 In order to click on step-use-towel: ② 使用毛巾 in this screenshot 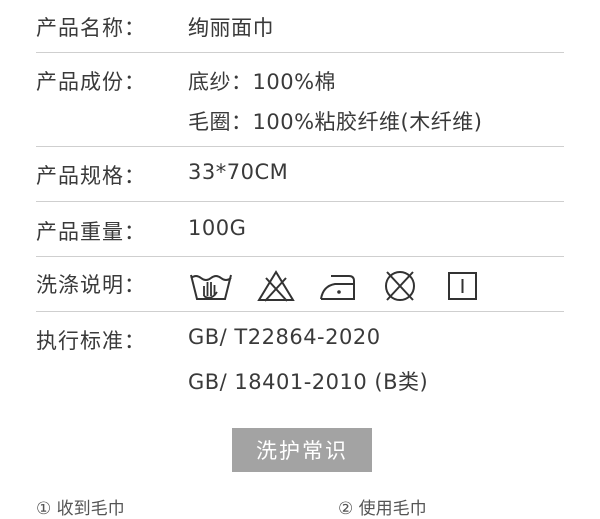, I will do `click(382, 509)`.